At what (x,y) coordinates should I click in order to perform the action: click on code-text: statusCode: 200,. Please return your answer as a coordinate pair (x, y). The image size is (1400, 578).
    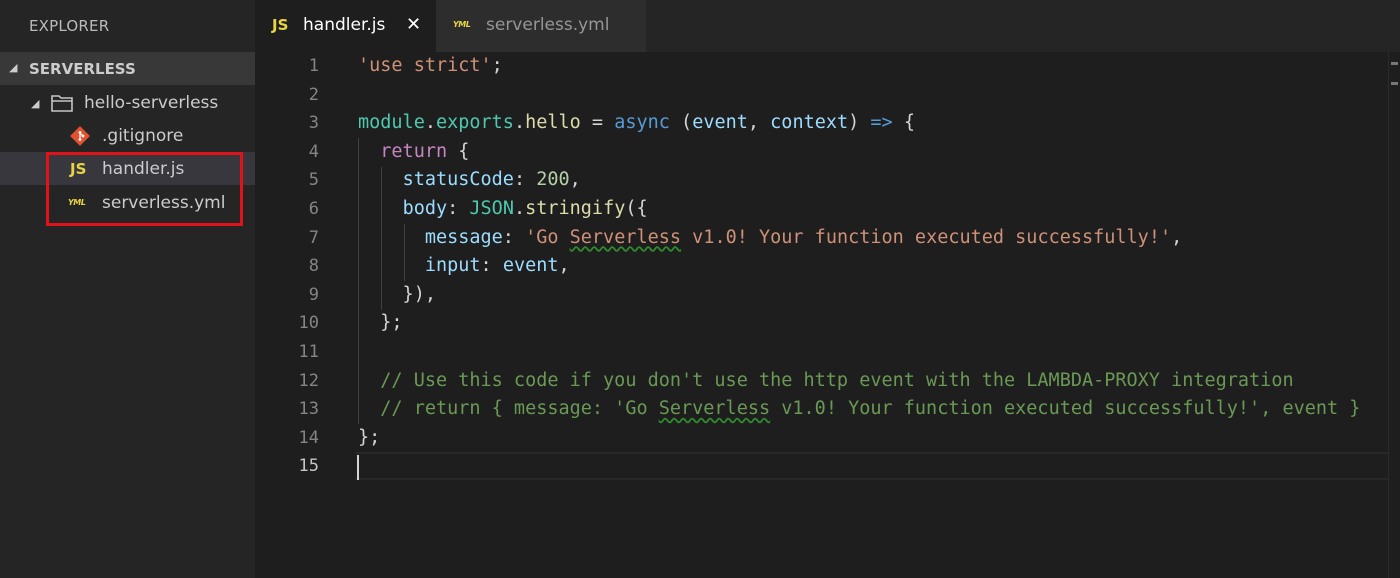
    Looking at the image, I should click on (491, 180).